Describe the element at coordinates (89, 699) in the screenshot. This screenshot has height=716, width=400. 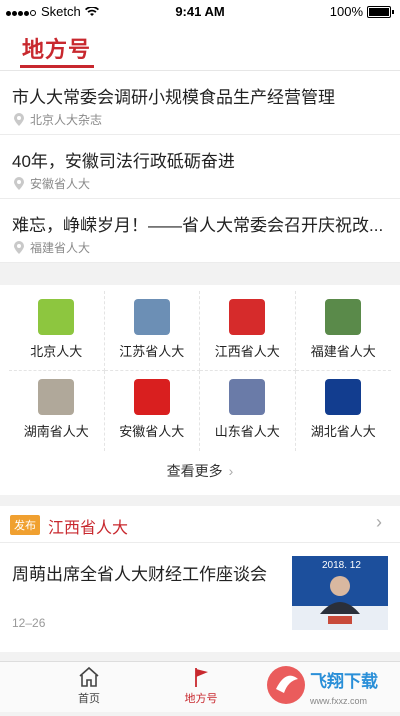
I see `tab-home-label: 首页` at that location.